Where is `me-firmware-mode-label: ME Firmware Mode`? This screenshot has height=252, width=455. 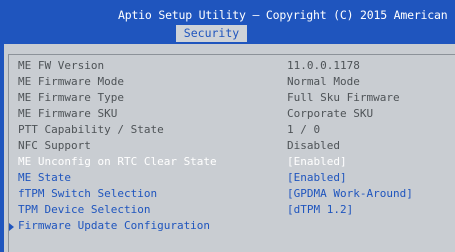
me-firmware-mode-label: ME Firmware Mode is located at coordinates (71, 81).